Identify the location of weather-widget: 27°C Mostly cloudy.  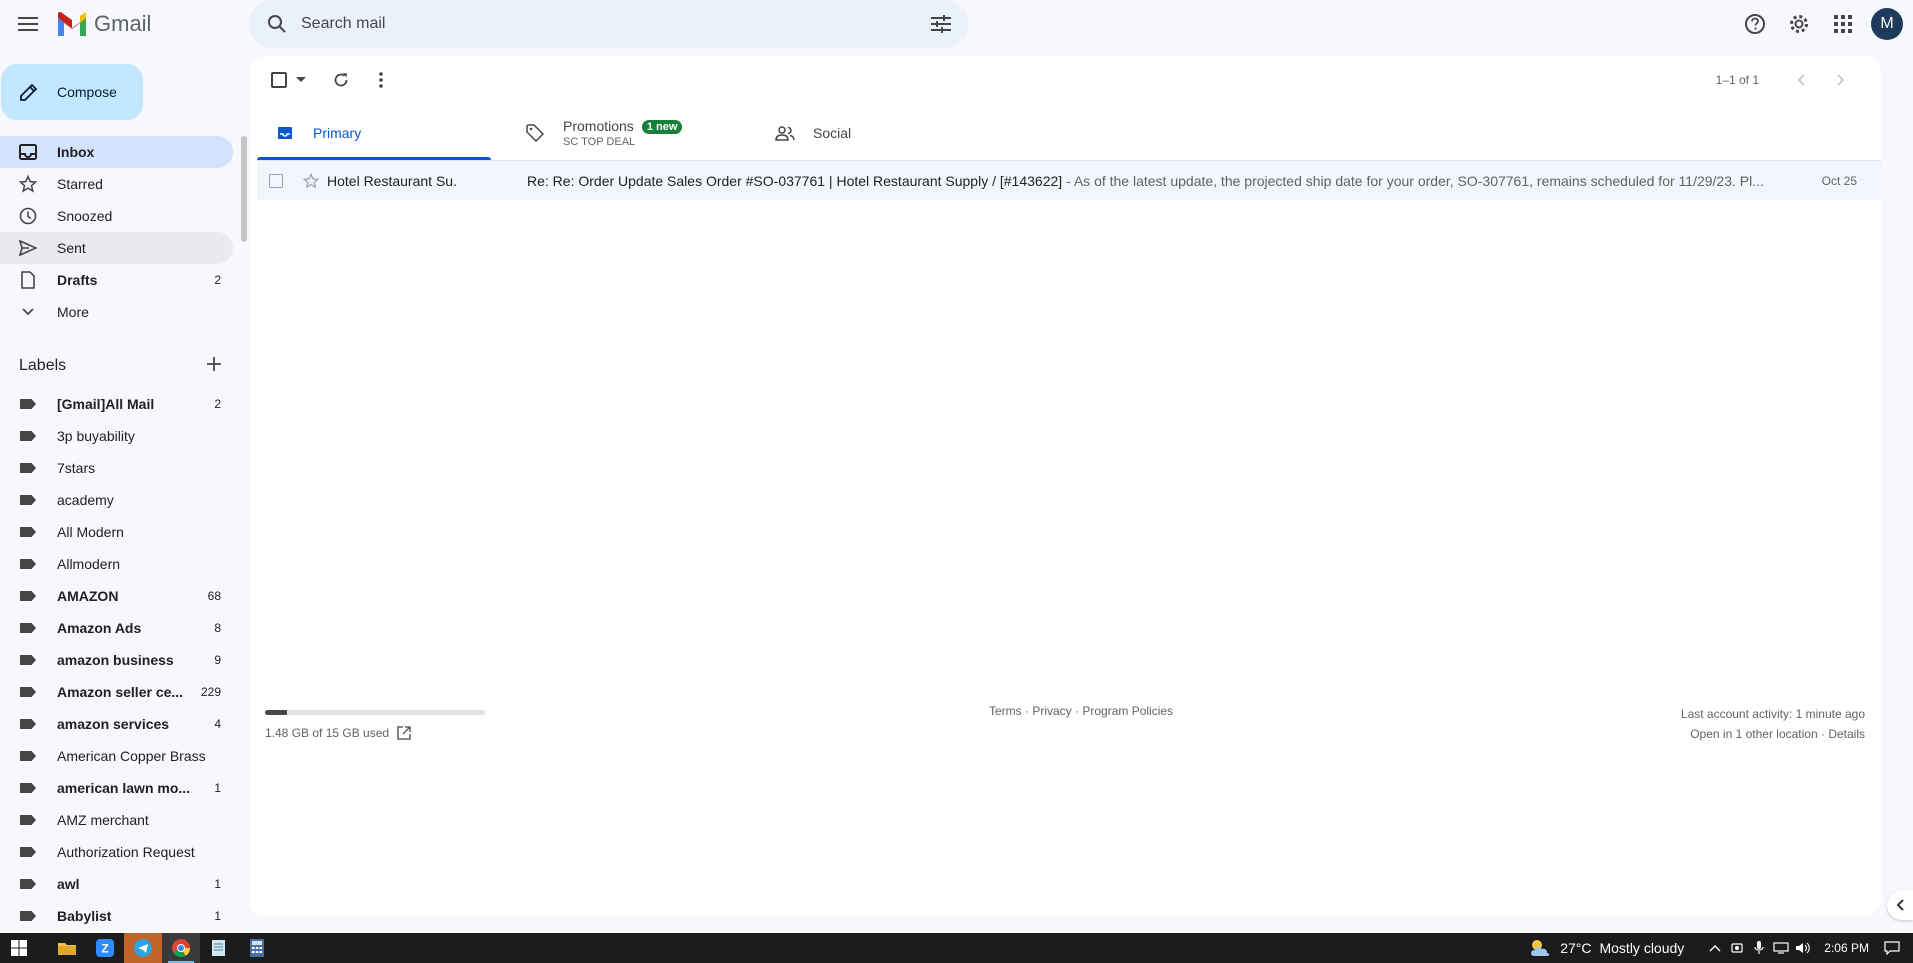
(1606, 948).